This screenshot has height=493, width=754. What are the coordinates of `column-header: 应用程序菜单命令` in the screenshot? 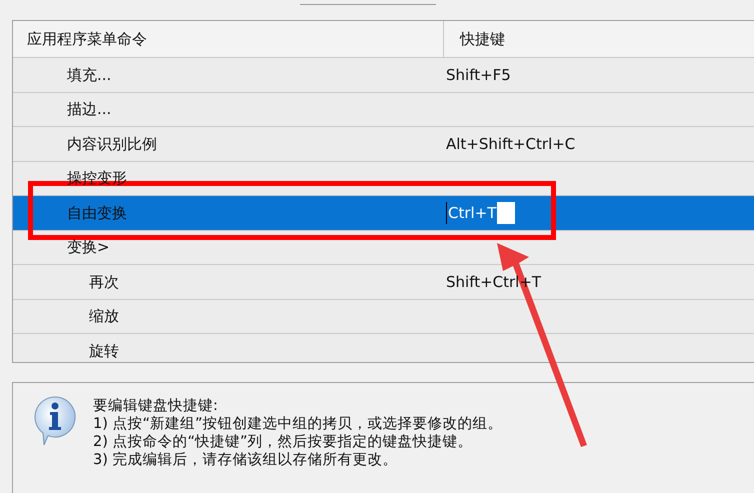 It's located at (87, 39).